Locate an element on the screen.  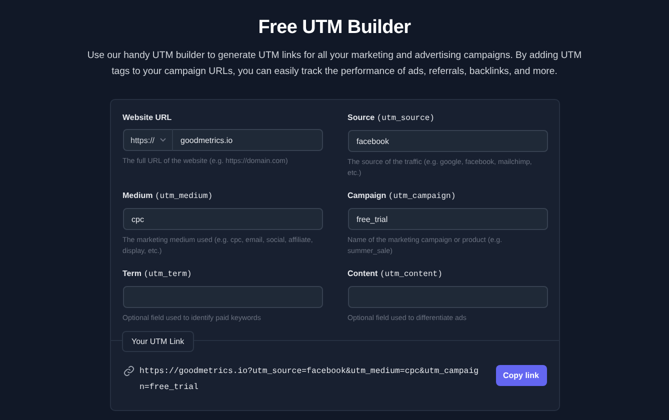
field-label: Website URL is located at coordinates (147, 117).